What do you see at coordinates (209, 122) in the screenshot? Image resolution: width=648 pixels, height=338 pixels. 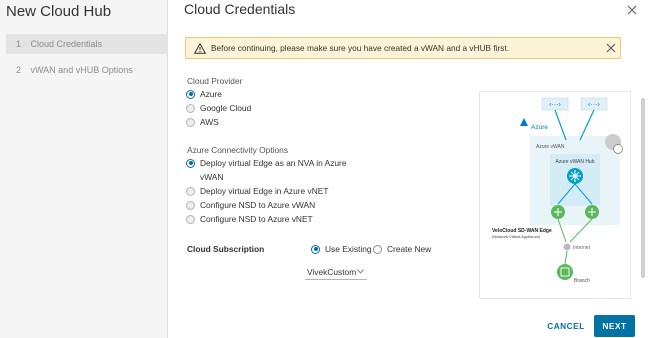 I see `option-label: AWS` at bounding box center [209, 122].